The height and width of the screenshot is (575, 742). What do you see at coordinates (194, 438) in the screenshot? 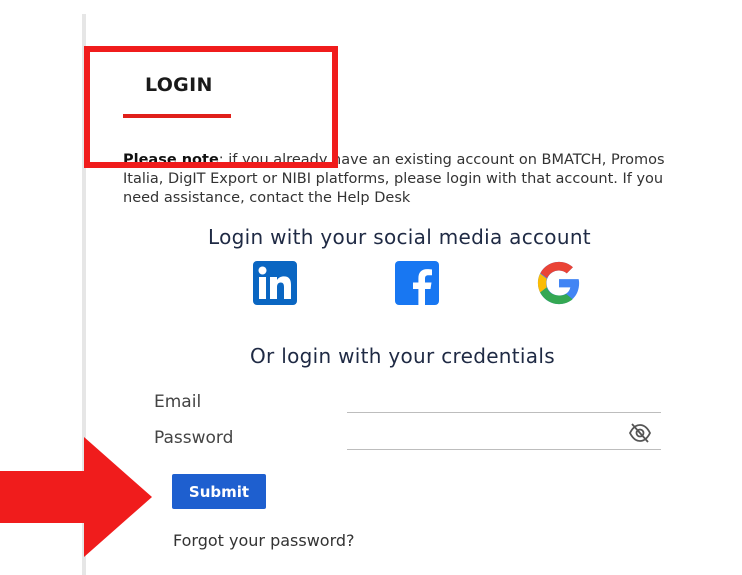
I see `password-label: Password` at bounding box center [194, 438].